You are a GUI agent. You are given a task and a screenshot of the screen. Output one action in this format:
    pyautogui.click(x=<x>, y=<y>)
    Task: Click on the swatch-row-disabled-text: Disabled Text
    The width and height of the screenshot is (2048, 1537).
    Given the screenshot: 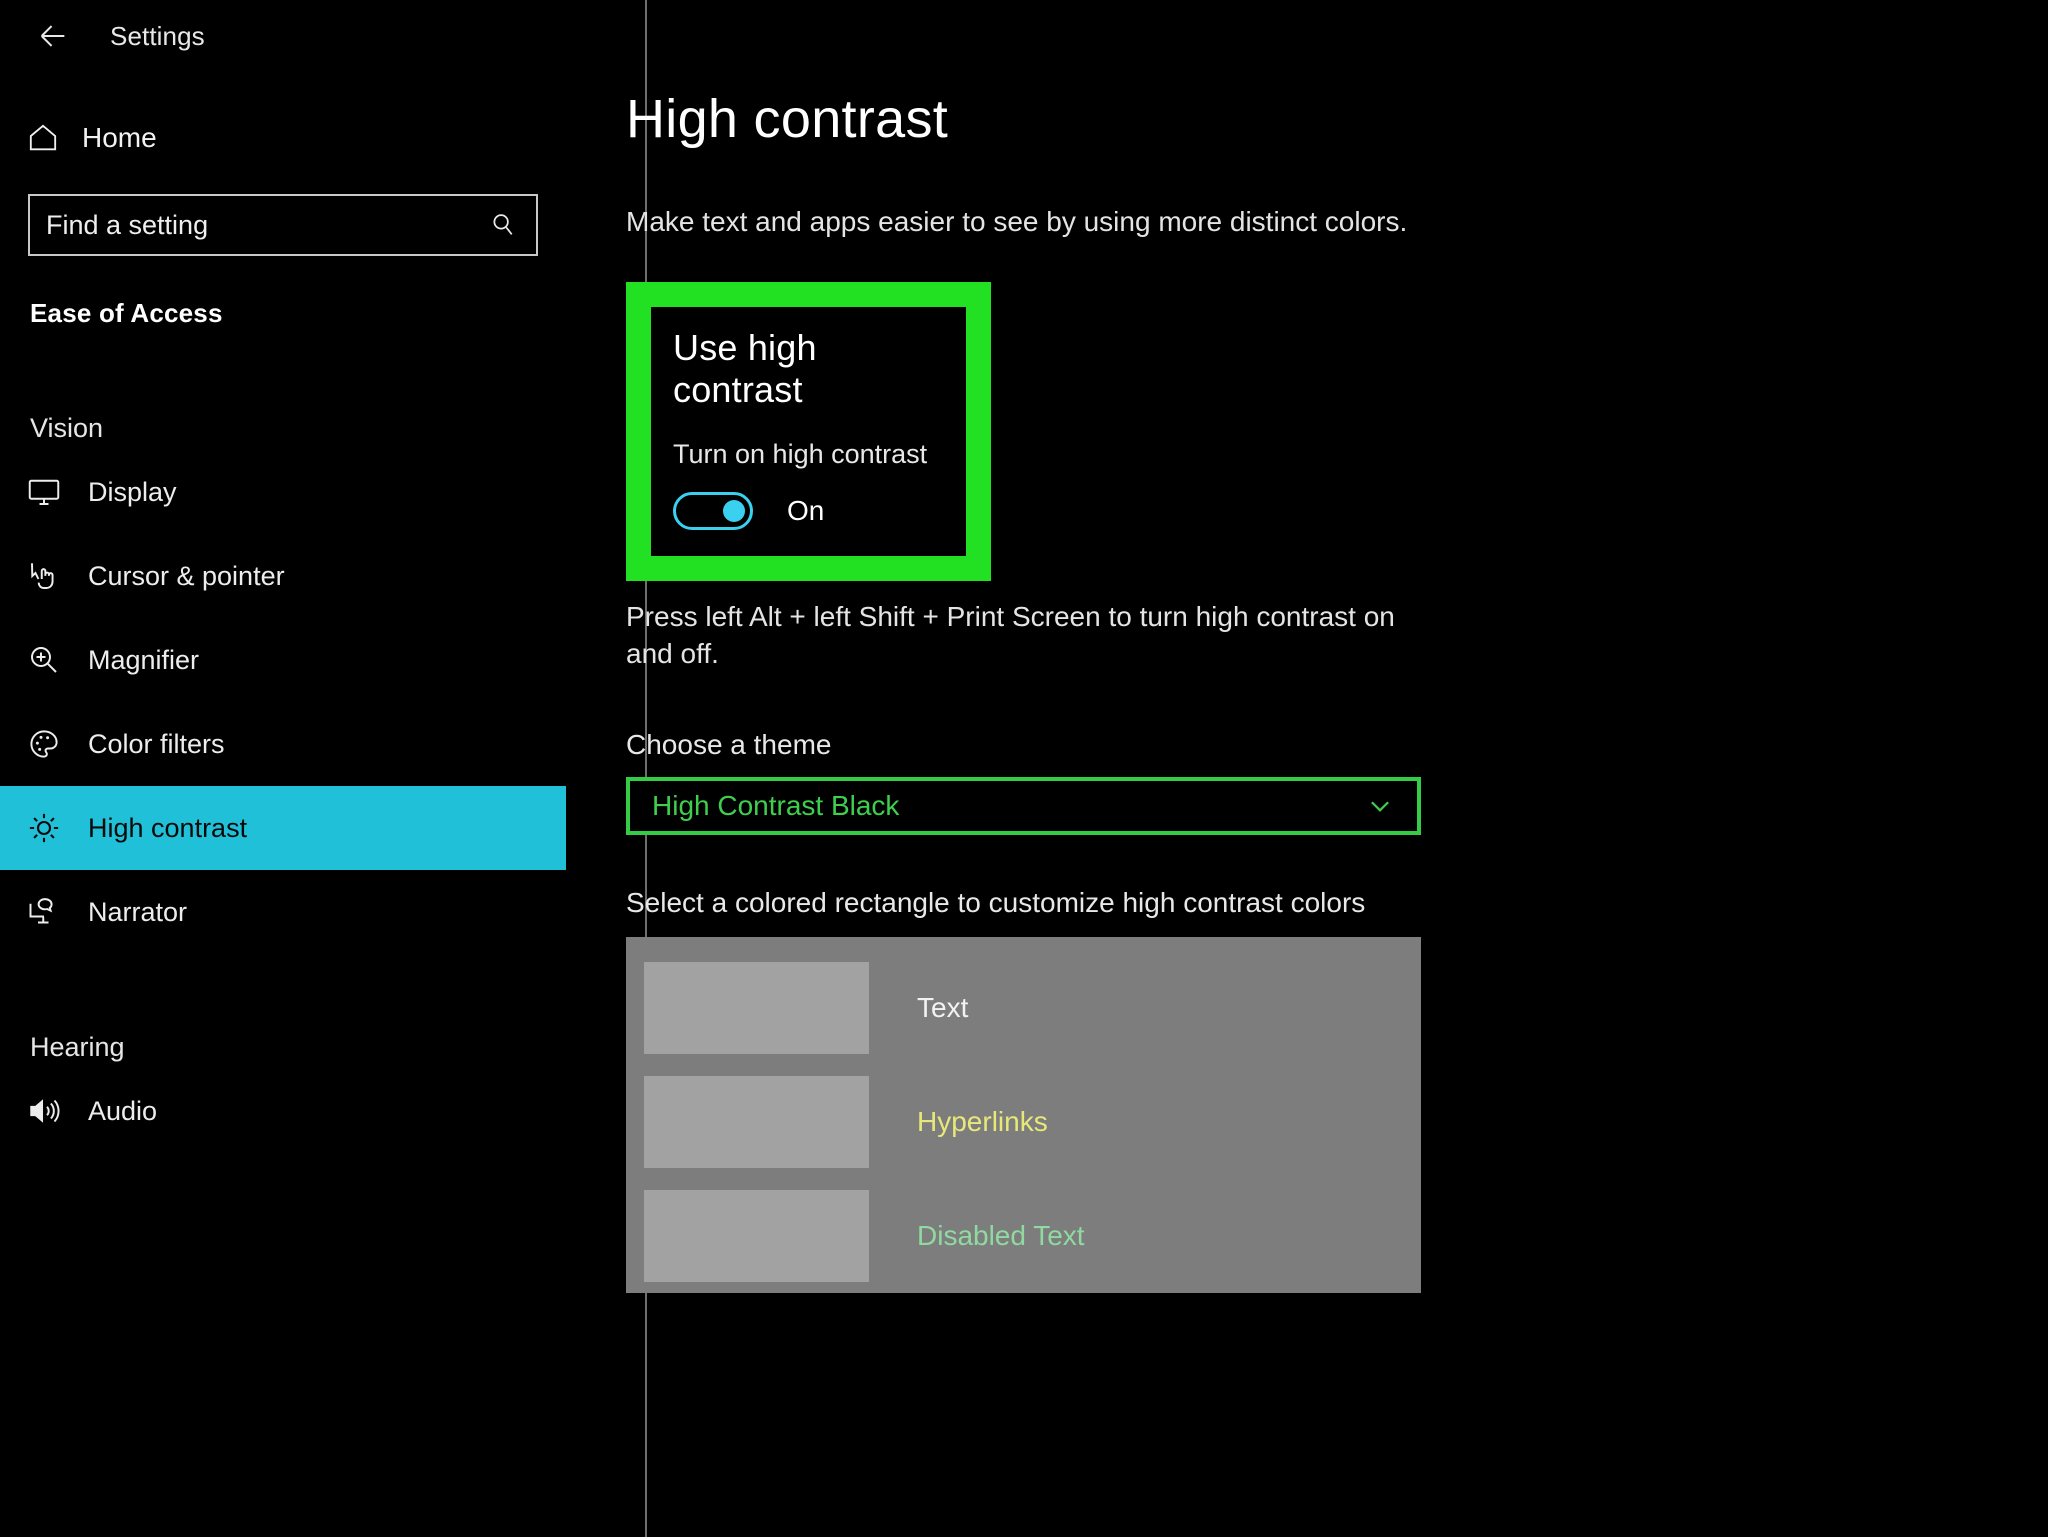 What is the action you would take?
    pyautogui.click(x=1032, y=1236)
    